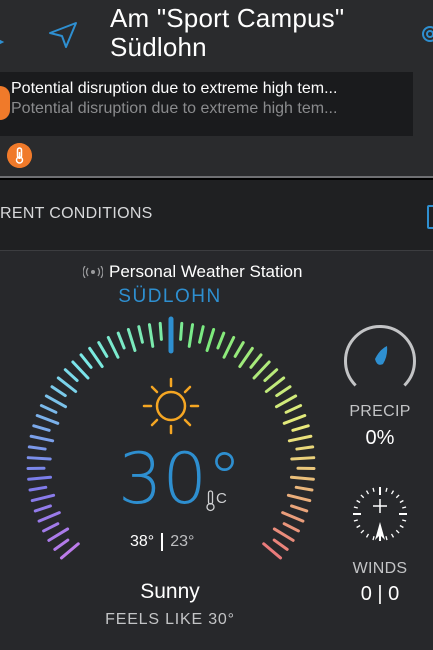 Image resolution: width=433 pixels, height=650 pixels. Describe the element at coordinates (210, 501) in the screenshot. I see `thermometer-icon` at that location.